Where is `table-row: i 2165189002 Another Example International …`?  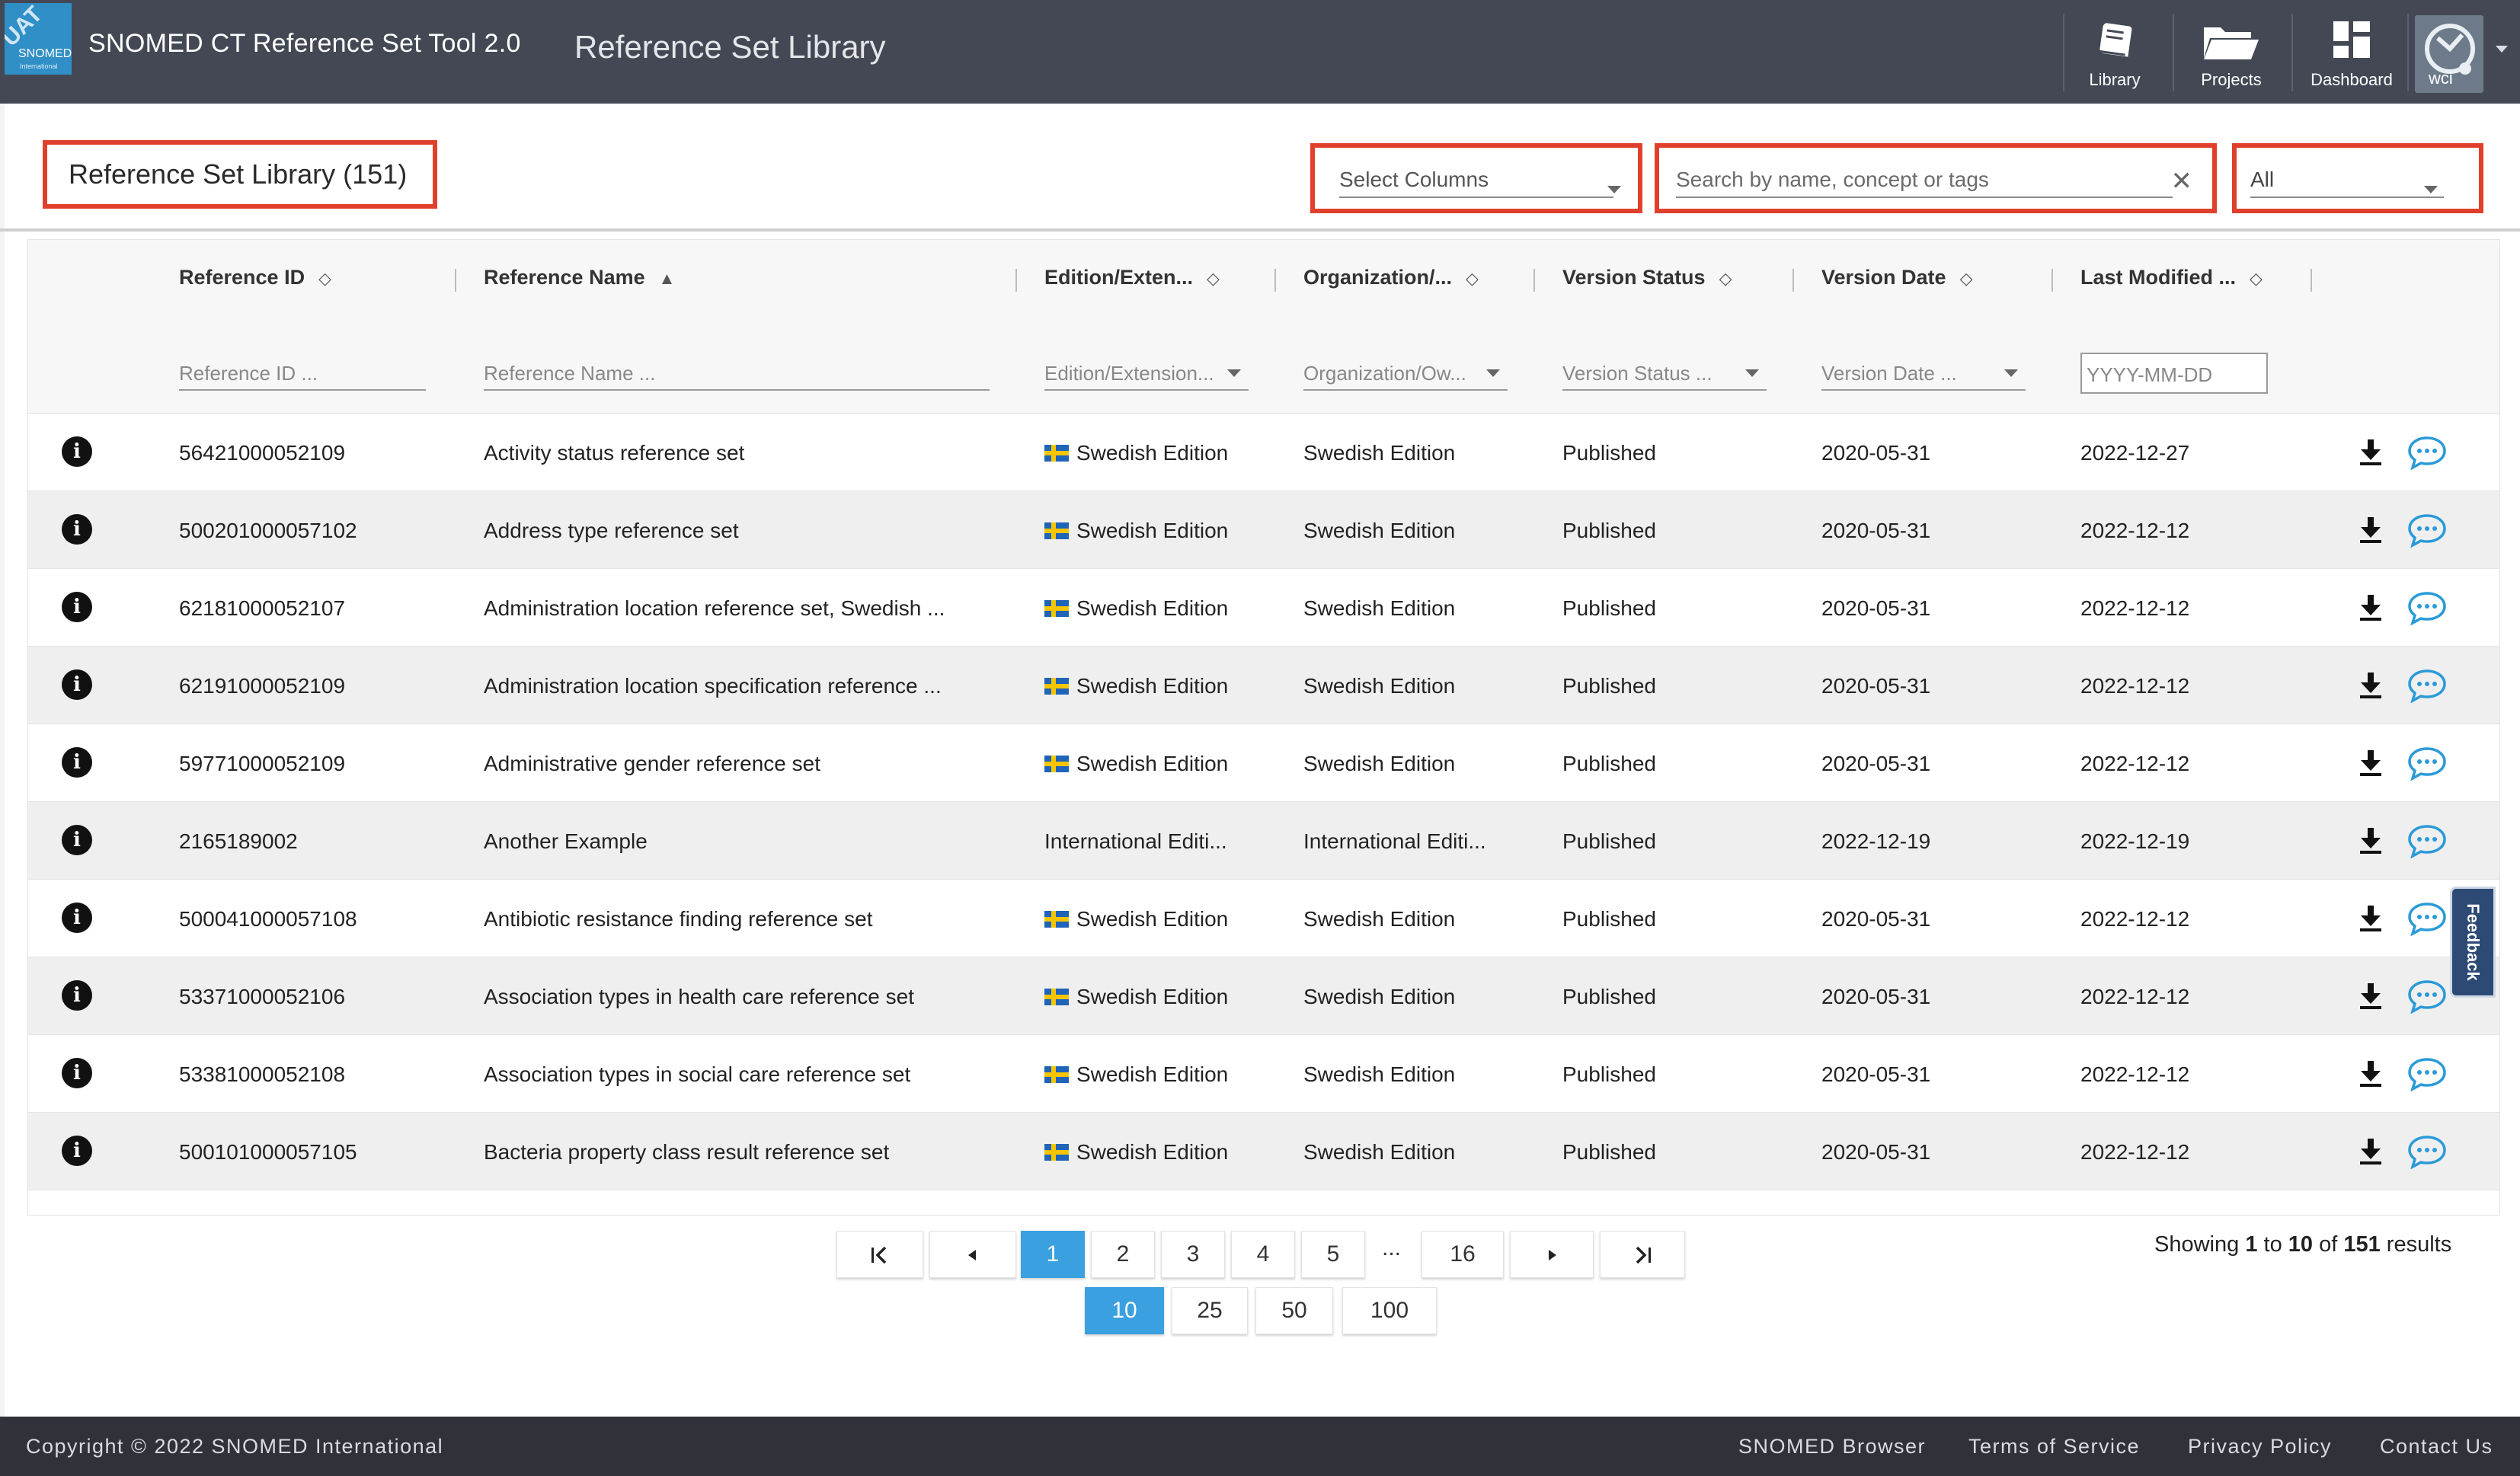
table-row: i 2165189002 Another Example International … is located at coordinates (1263, 841).